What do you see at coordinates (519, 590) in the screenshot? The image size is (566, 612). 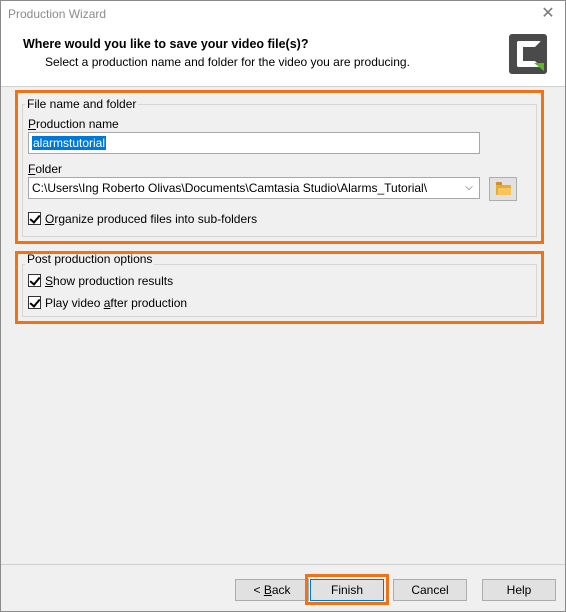 I see `help-button: Help` at bounding box center [519, 590].